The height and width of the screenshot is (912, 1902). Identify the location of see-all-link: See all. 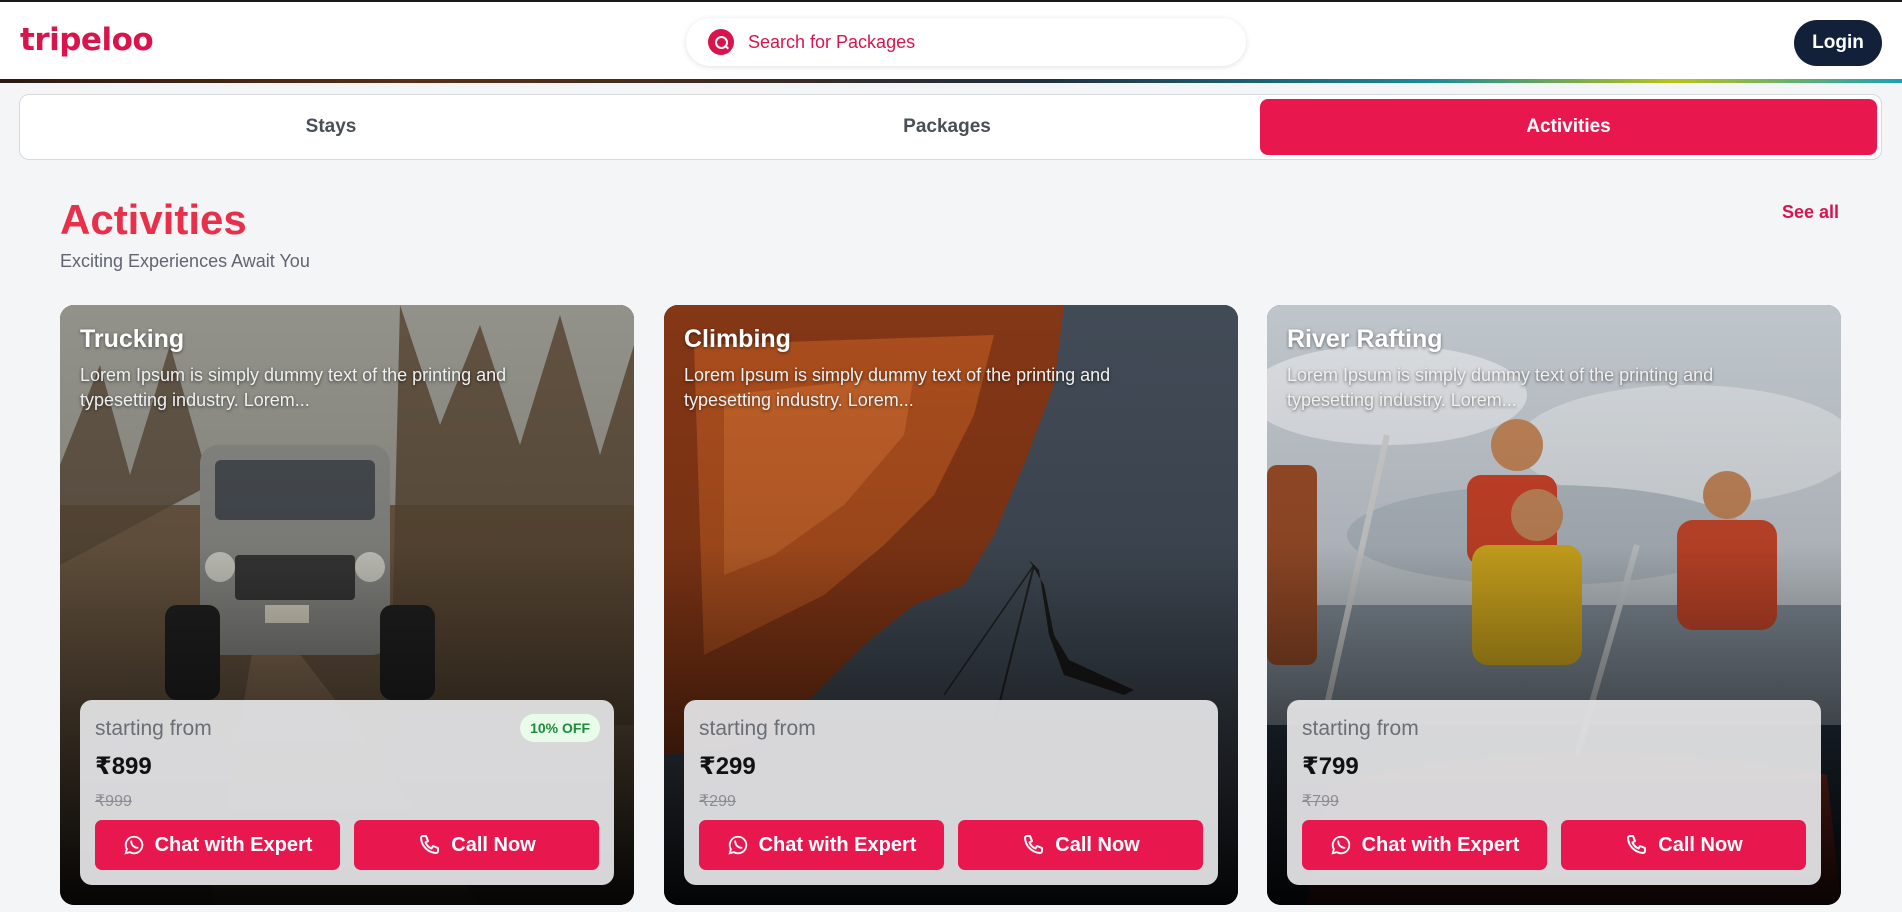
(1810, 212).